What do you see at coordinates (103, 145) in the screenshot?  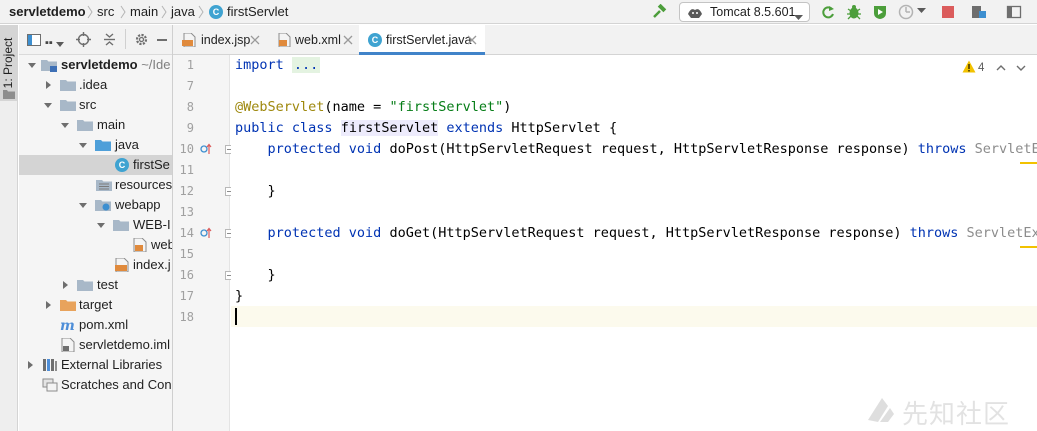 I see `source-folder-icon` at bounding box center [103, 145].